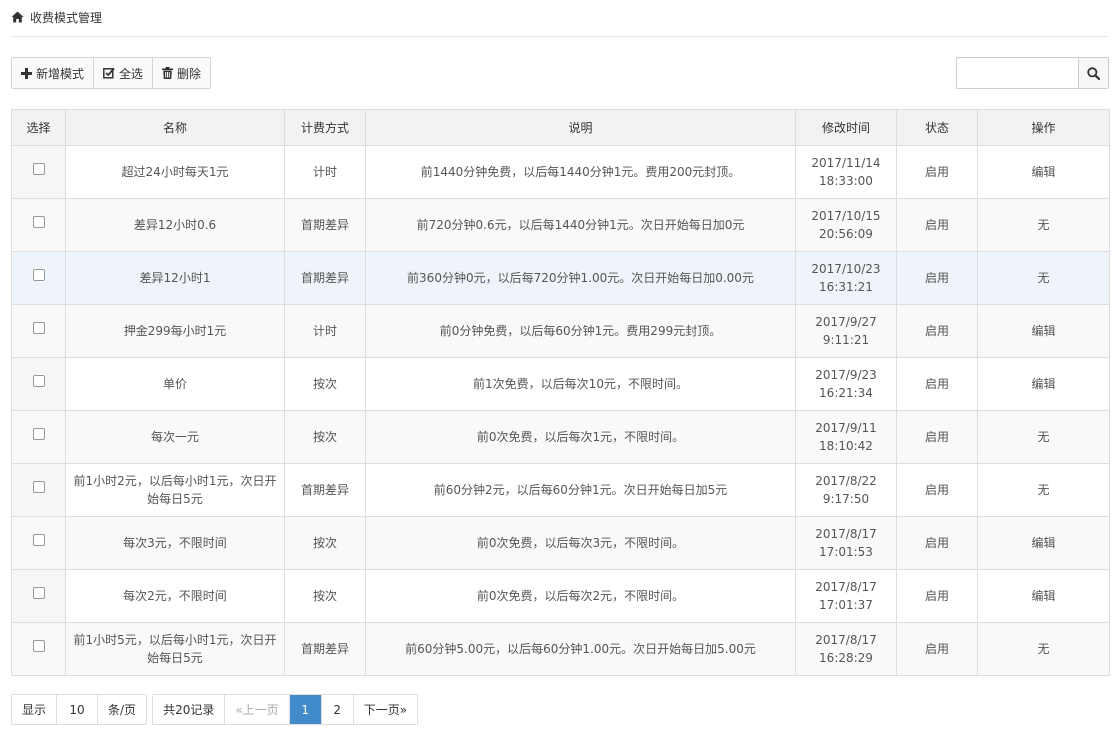 This screenshot has height=737, width=1117. What do you see at coordinates (38, 127) in the screenshot?
I see `header-select: 选择` at bounding box center [38, 127].